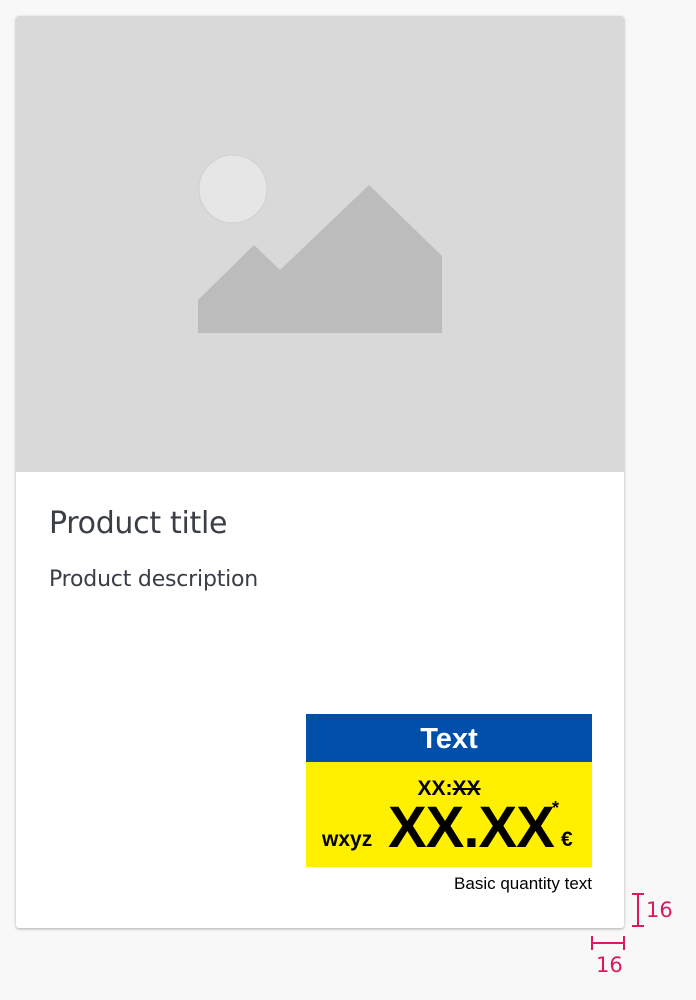  Describe the element at coordinates (138, 523) in the screenshot. I see `product-title: Product title` at that location.